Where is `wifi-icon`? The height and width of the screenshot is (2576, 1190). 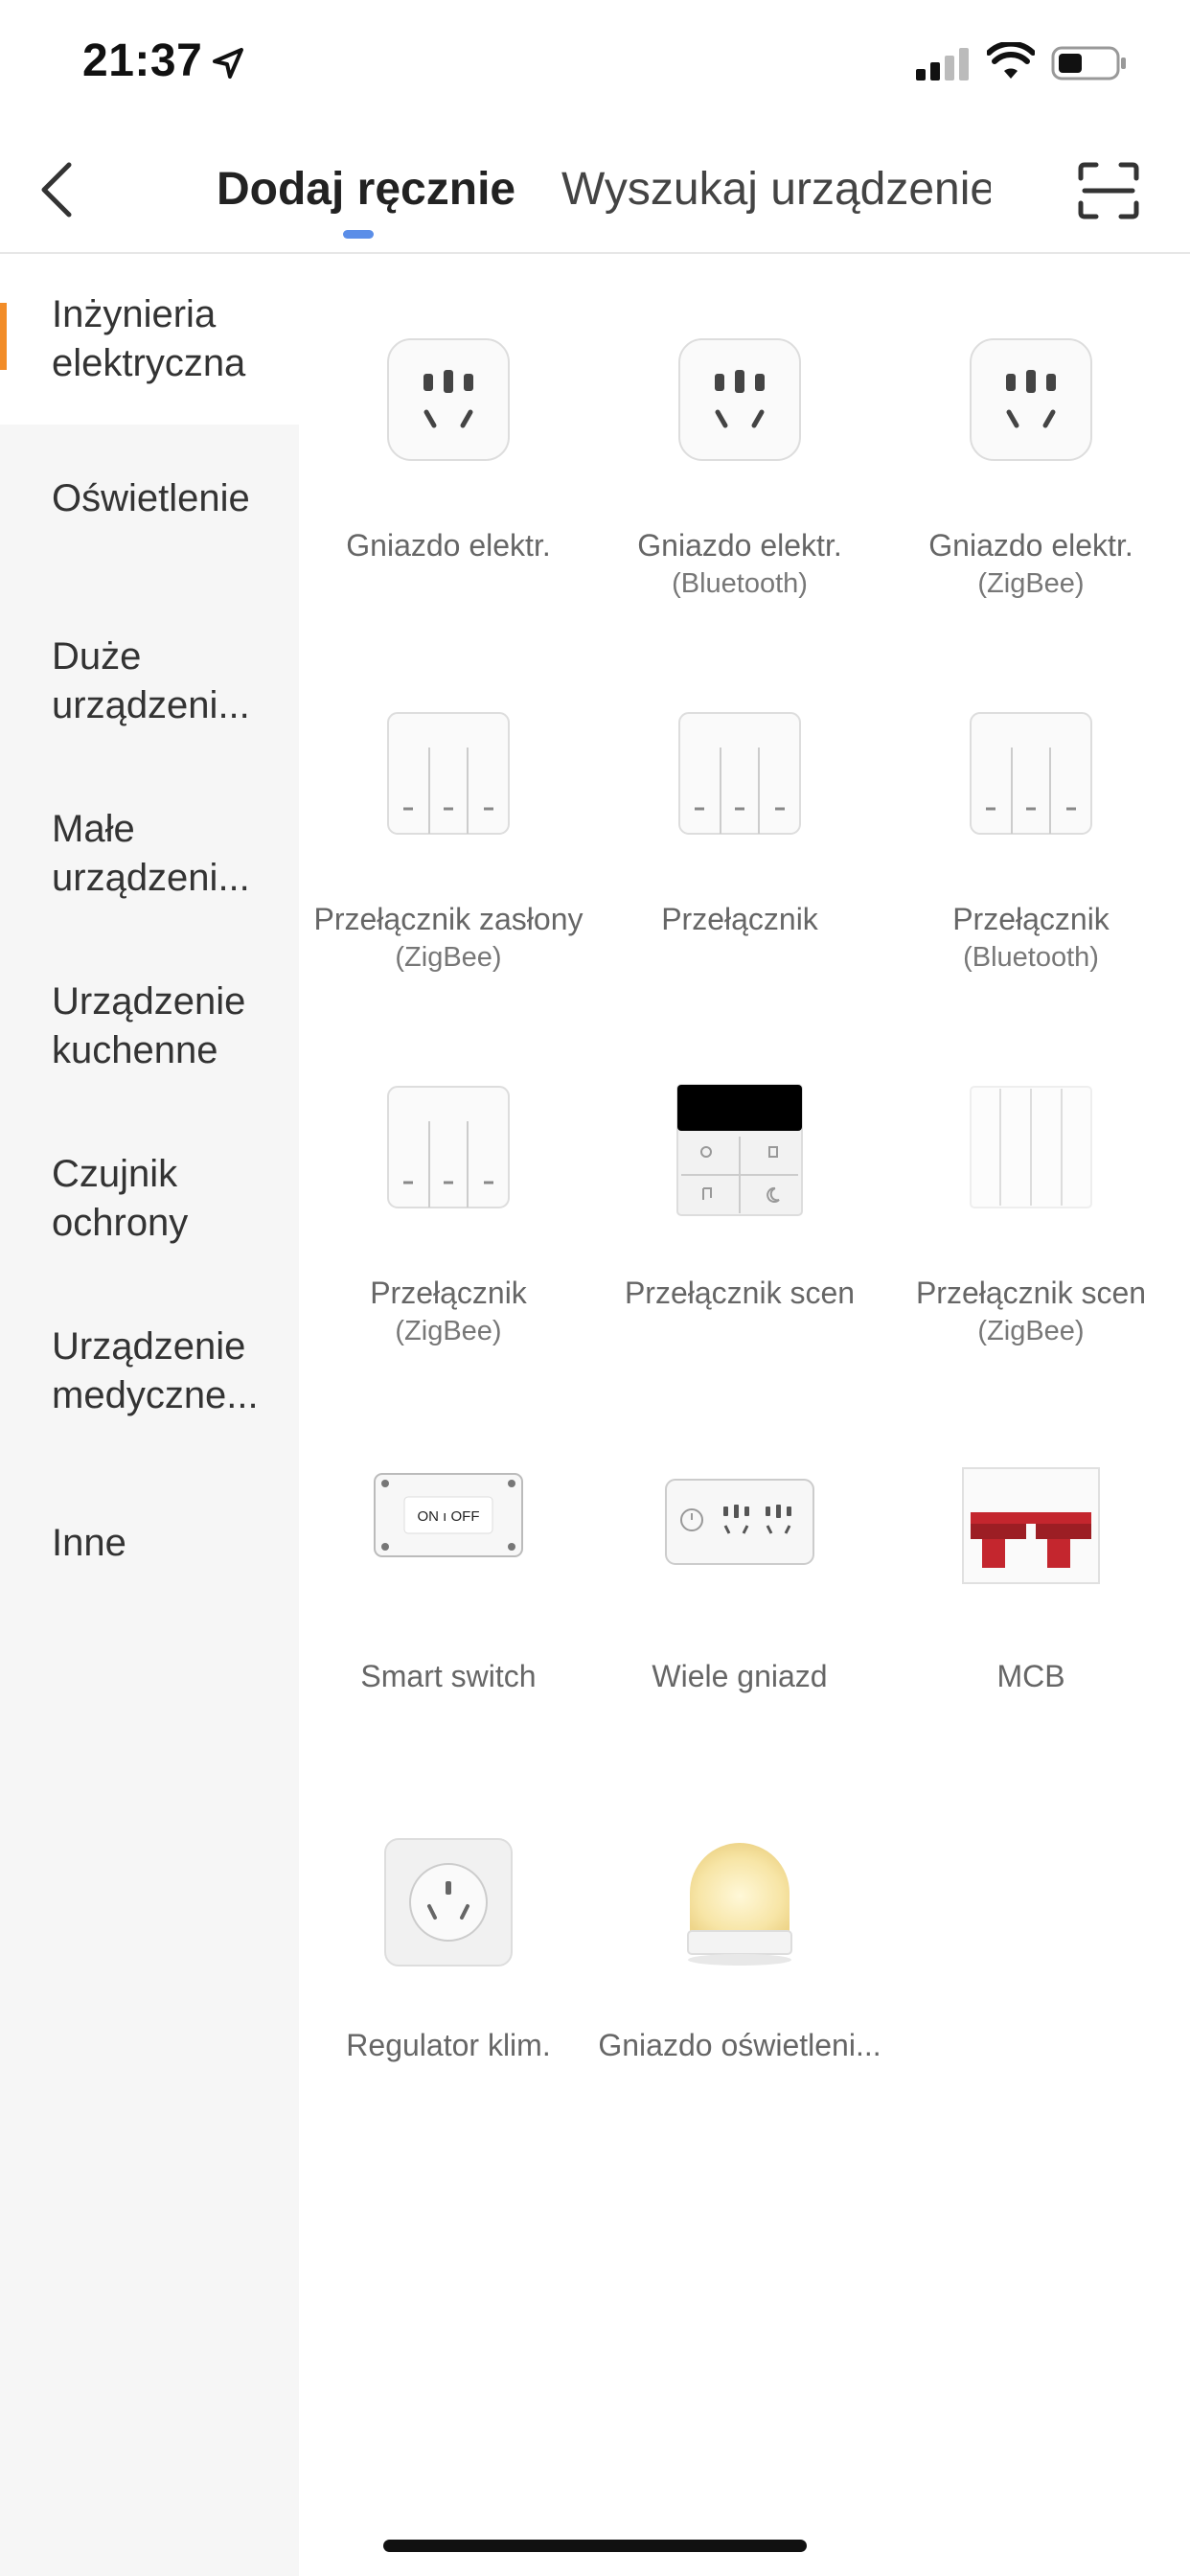
wifi-icon is located at coordinates (1011, 60).